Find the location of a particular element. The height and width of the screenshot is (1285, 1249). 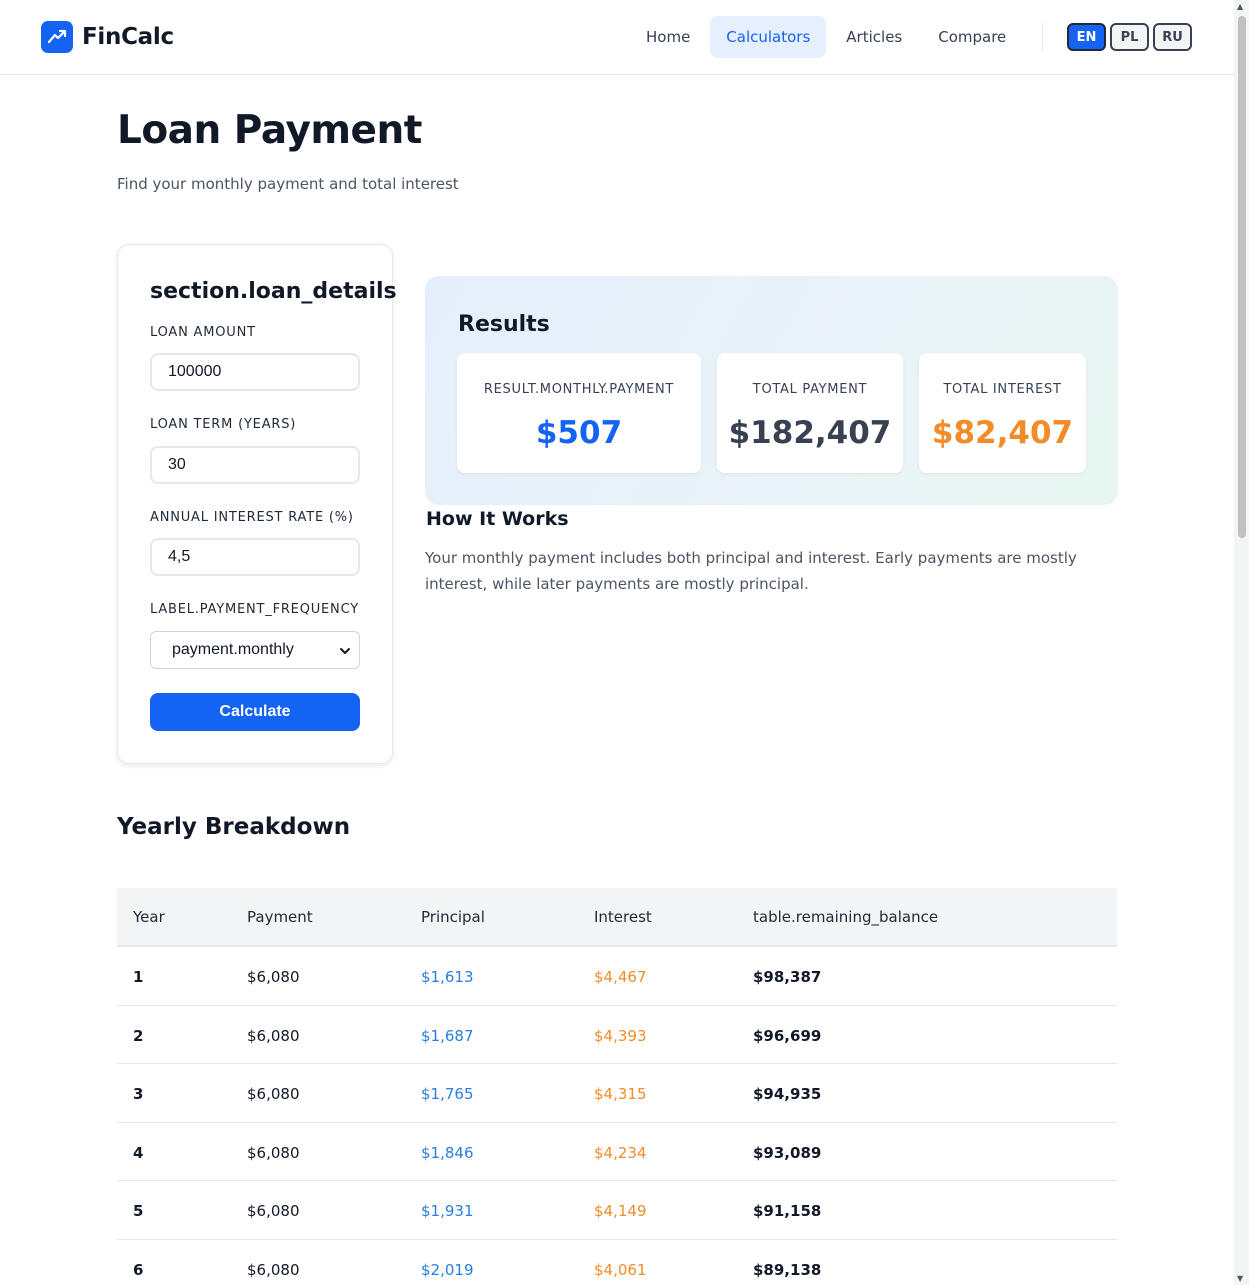

cell-year: 2 is located at coordinates (138, 1035).